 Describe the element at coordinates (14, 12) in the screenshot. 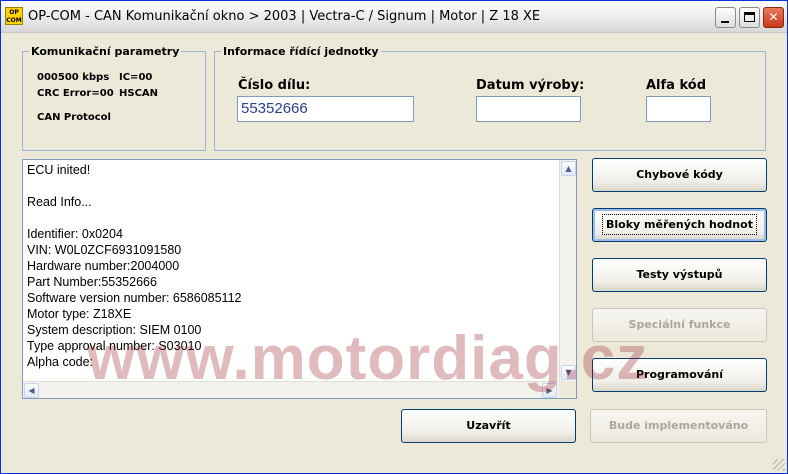

I see `app-icon-text-top: OP` at that location.